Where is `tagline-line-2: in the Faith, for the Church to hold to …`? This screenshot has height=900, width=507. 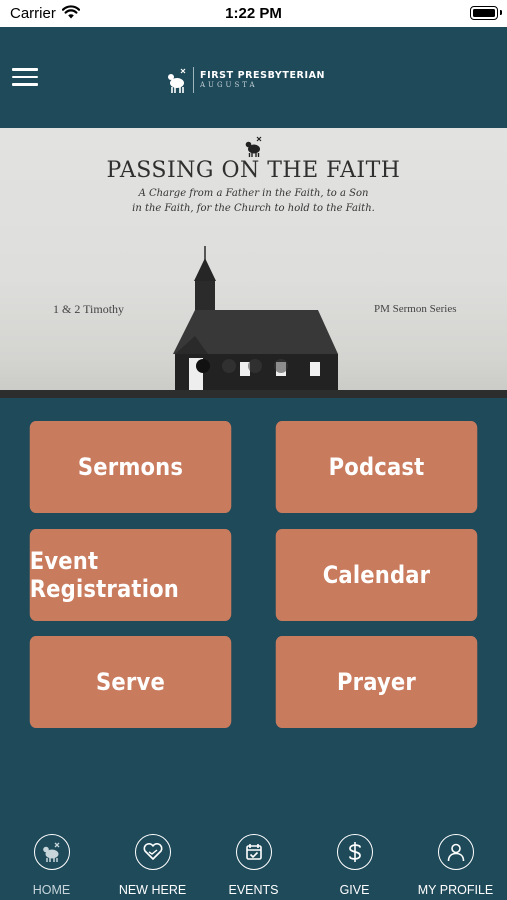 tagline-line-2: in the Faith, for the Church to hold to … is located at coordinates (253, 208).